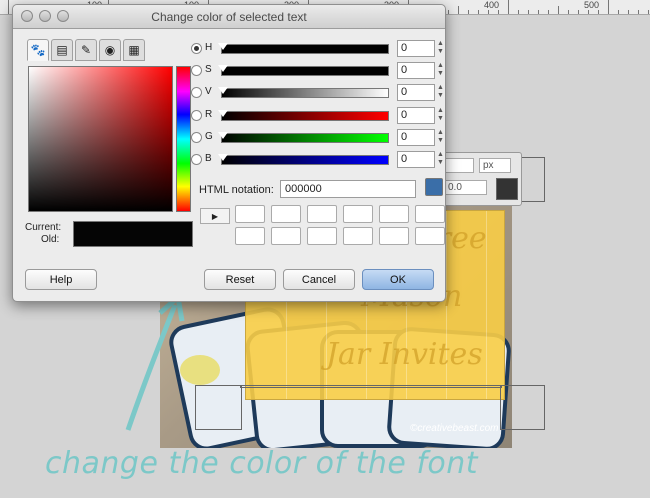  What do you see at coordinates (209, 47) in the screenshot?
I see `channel-label: H` at bounding box center [209, 47].